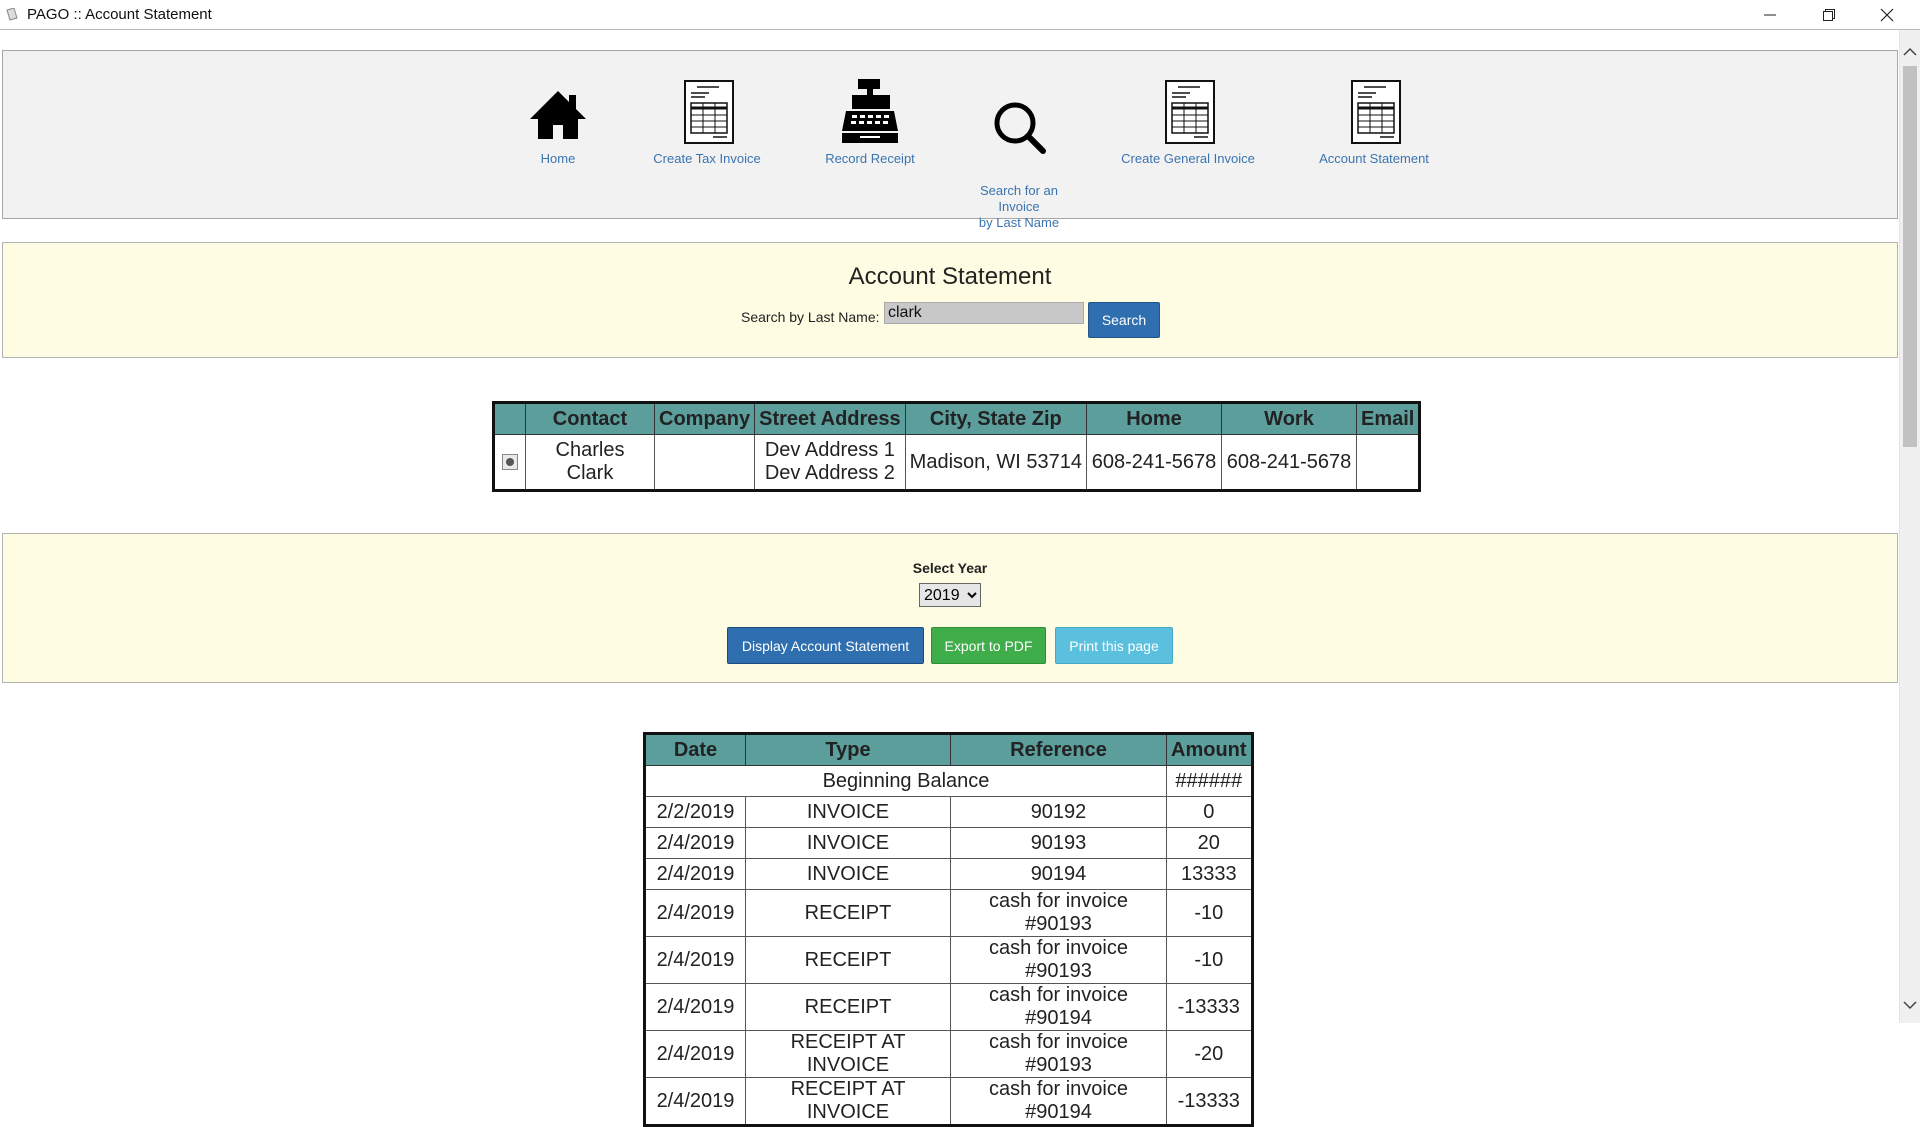  Describe the element at coordinates (558, 115) in the screenshot. I see `home-icon` at that location.